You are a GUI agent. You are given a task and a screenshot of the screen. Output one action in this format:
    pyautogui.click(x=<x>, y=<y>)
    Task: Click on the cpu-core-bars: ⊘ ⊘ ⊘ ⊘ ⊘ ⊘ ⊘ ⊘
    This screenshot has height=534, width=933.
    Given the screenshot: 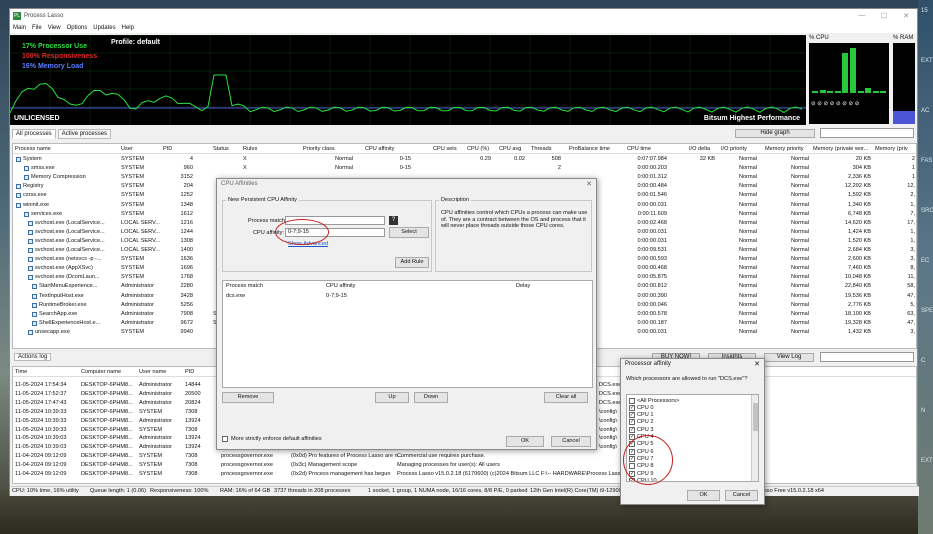 What is the action you would take?
    pyautogui.click(x=849, y=83)
    